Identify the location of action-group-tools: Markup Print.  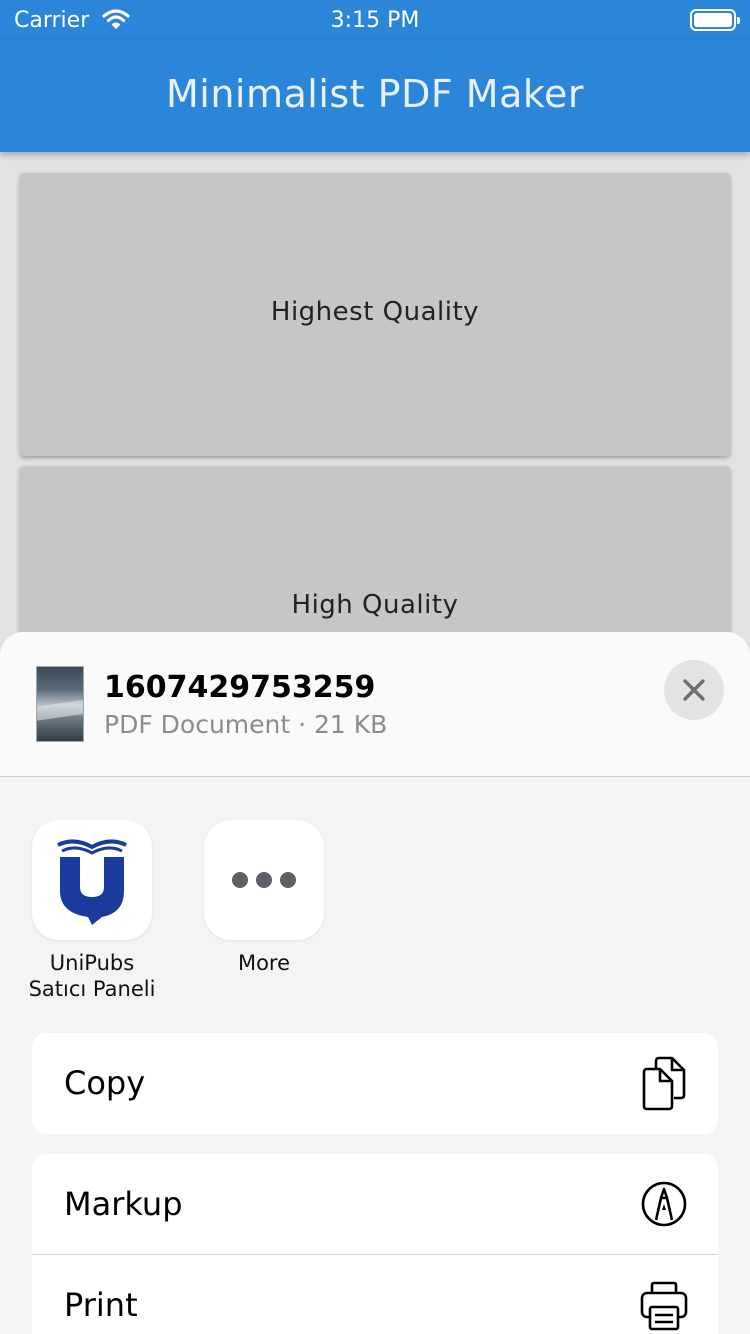
(375, 1244).